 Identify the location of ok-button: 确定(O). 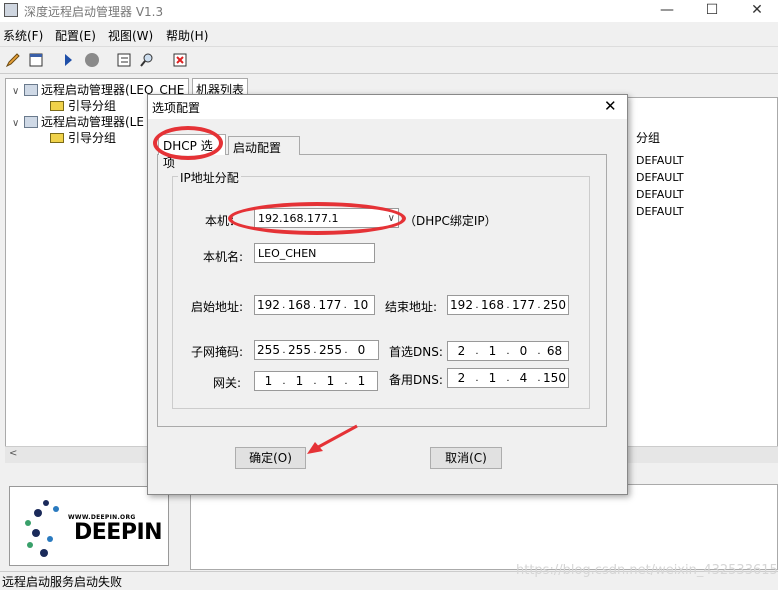
(270, 458).